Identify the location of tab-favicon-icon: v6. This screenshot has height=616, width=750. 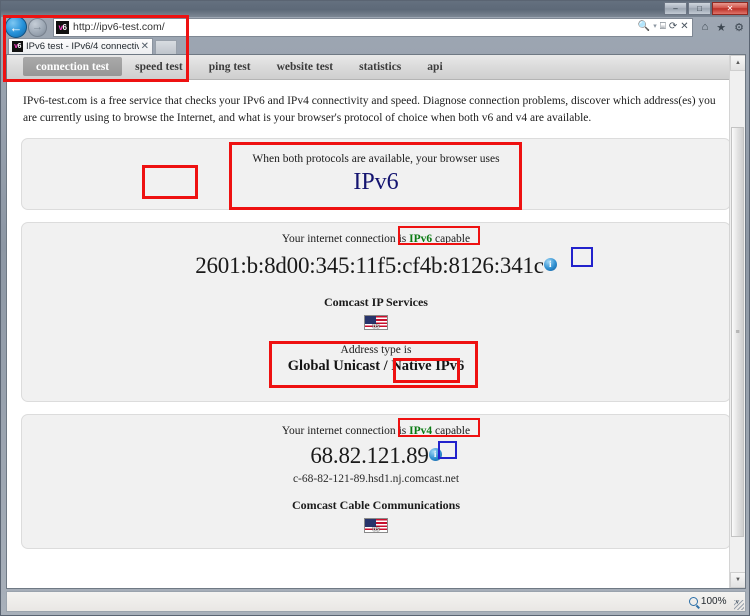
(17, 46).